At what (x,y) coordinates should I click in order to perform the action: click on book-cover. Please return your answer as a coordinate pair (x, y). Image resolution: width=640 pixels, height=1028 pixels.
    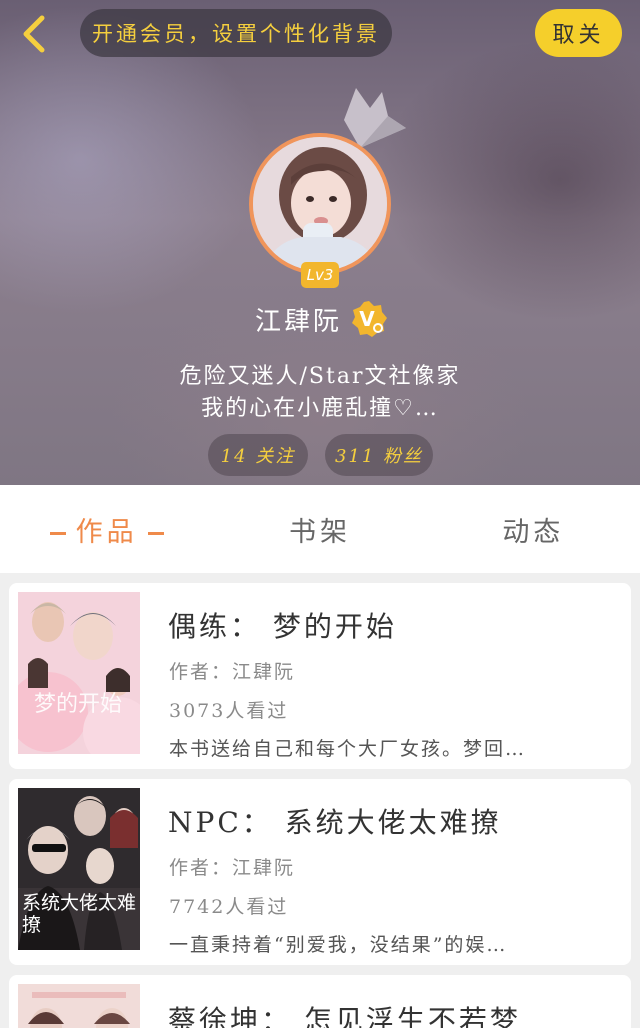
    Looking at the image, I should click on (79, 1006).